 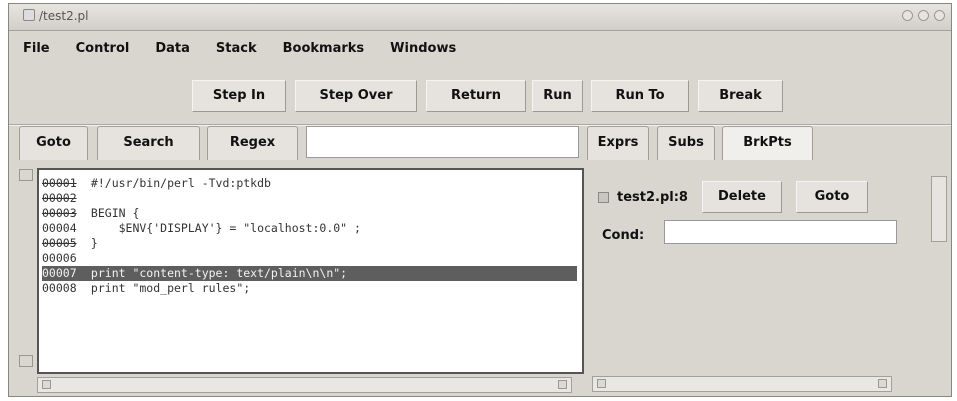 I want to click on tab-search: Search, so click(x=148, y=143).